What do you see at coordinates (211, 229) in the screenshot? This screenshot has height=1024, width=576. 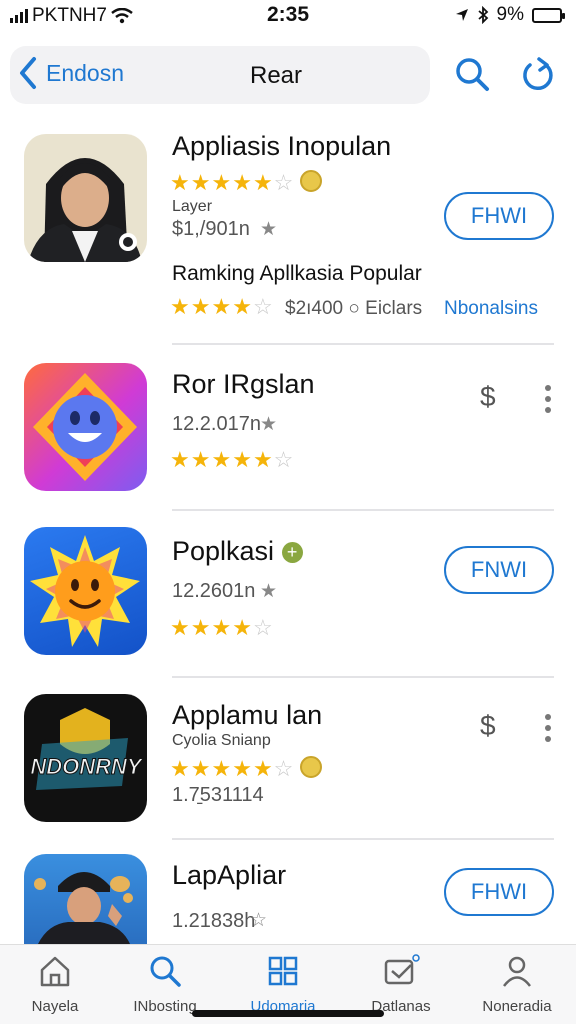 I see `app-price: $1,/901n` at bounding box center [211, 229].